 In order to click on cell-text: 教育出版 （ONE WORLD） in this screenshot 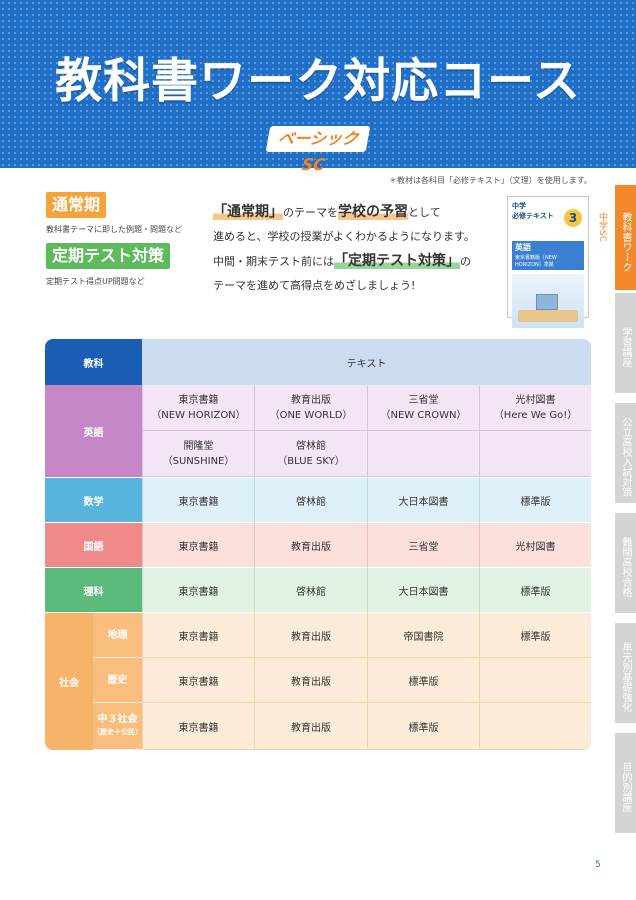, I will do `click(311, 407)`.